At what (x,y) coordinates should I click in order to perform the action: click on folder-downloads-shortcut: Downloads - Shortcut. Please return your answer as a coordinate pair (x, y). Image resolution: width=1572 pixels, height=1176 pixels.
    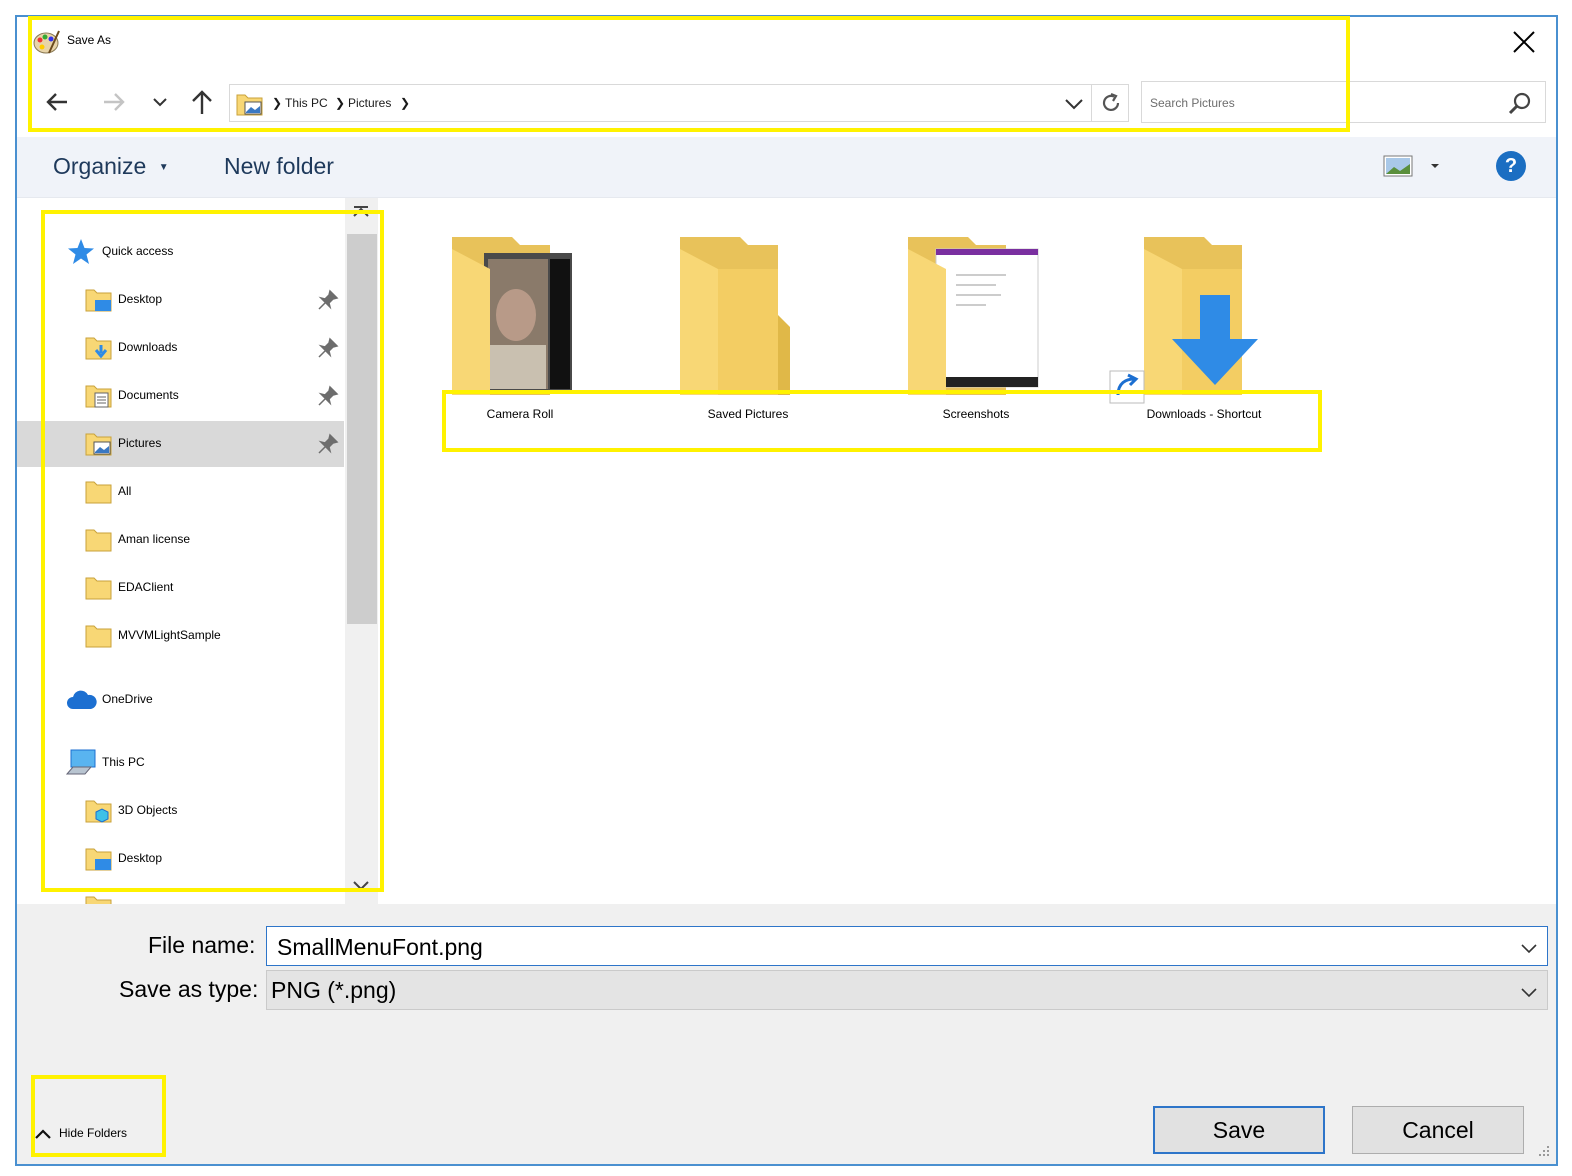
    Looking at the image, I should click on (1201, 337).